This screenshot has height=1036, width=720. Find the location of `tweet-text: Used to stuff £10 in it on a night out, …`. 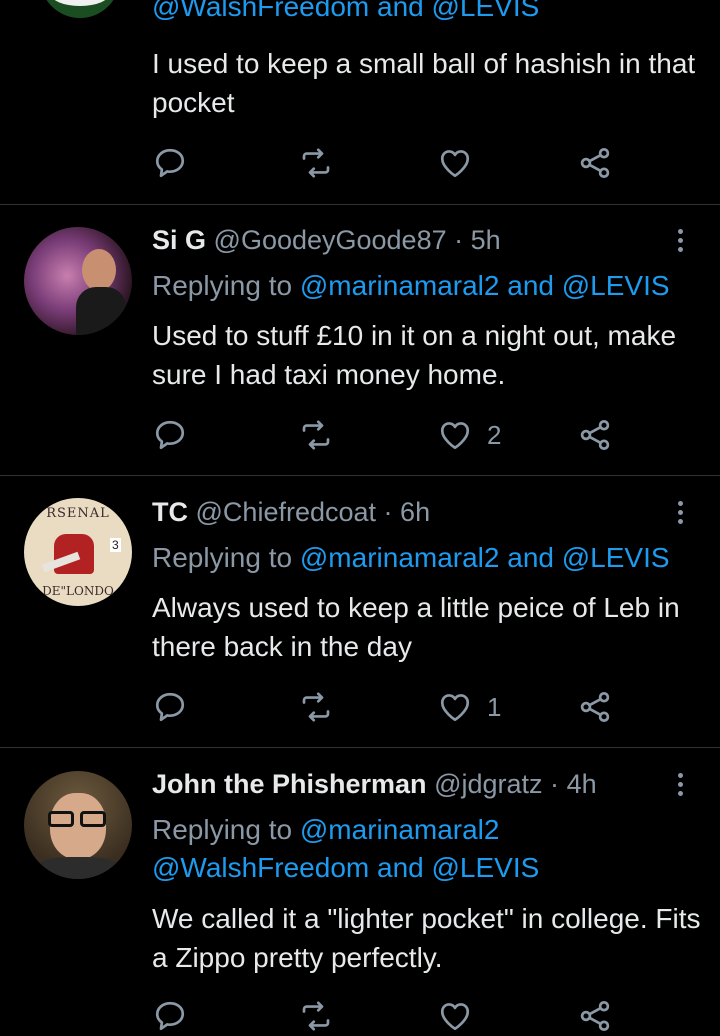

tweet-text: Used to stuff £10 in it on a night out, … is located at coordinates (414, 355).